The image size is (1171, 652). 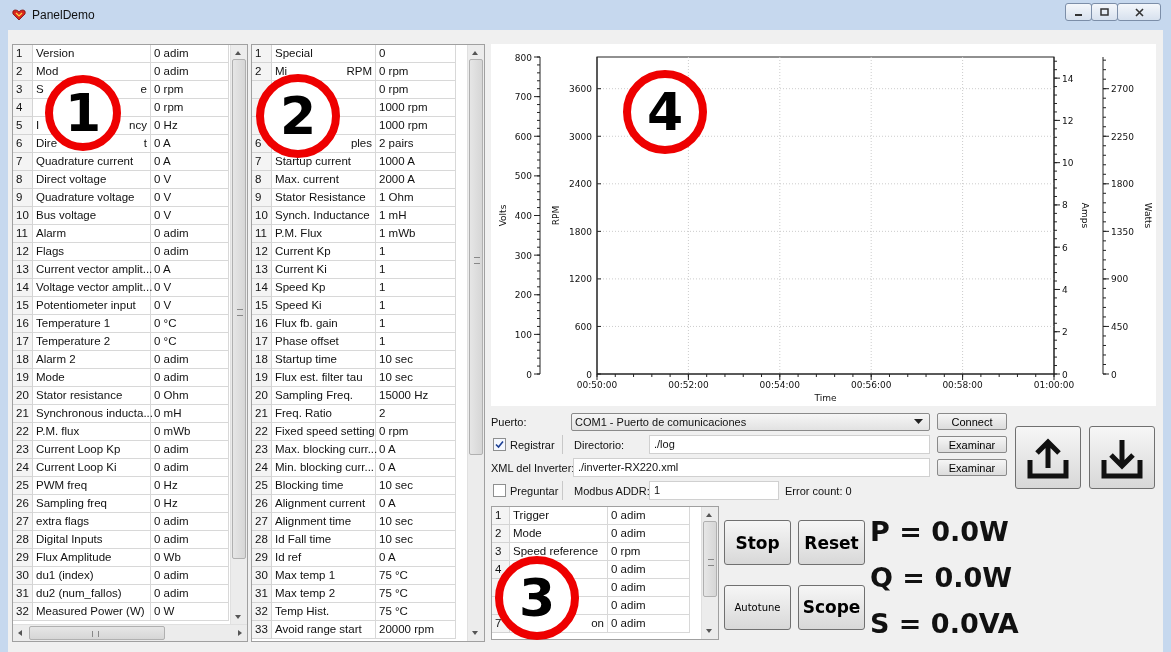 What do you see at coordinates (23, 432) in the screenshot?
I see `row-number: 22` at bounding box center [23, 432].